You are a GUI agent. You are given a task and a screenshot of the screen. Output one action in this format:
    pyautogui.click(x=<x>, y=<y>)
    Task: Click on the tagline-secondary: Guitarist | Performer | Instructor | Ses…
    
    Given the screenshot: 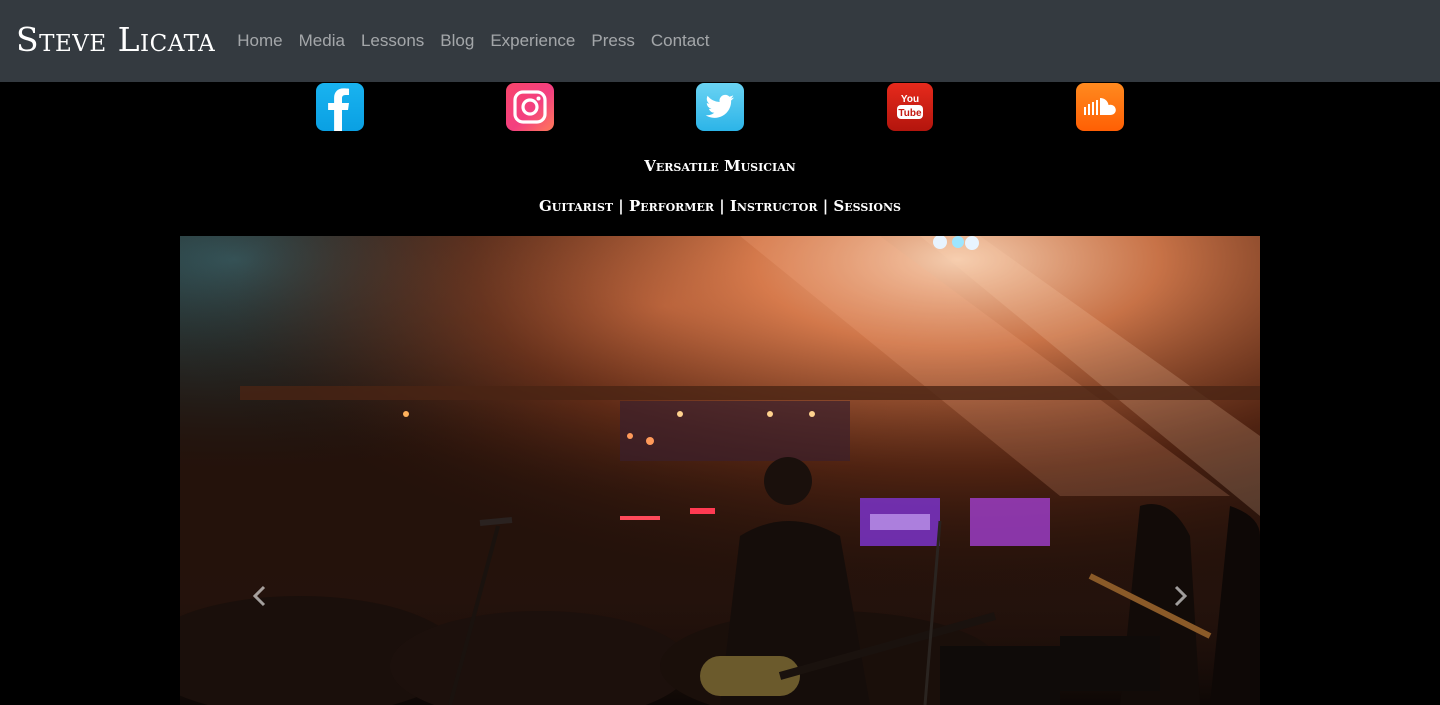 What is the action you would take?
    pyautogui.click(x=719, y=206)
    